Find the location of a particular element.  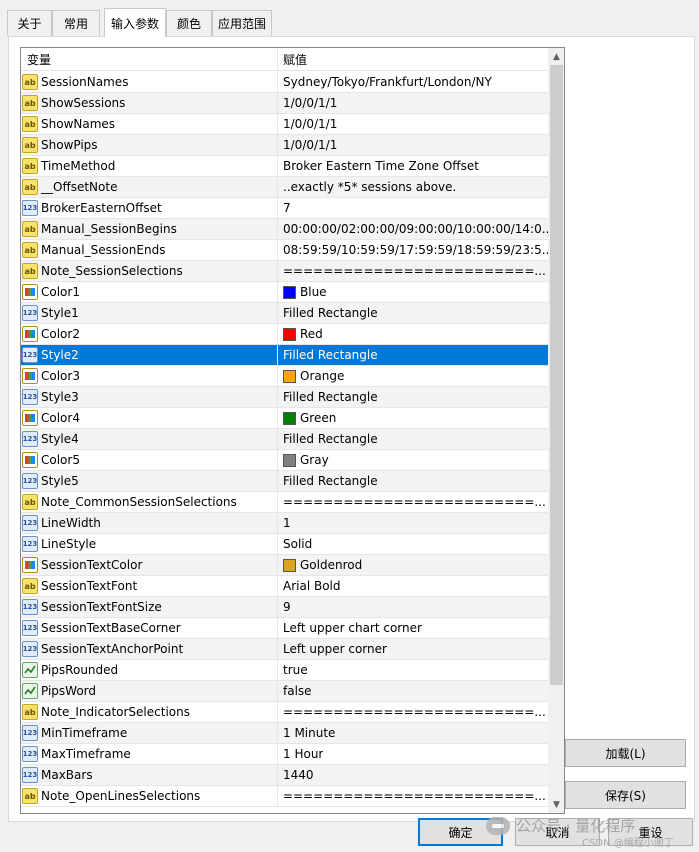

table-row: 123 BrokerEasternOffset 7 is located at coordinates (284, 208).